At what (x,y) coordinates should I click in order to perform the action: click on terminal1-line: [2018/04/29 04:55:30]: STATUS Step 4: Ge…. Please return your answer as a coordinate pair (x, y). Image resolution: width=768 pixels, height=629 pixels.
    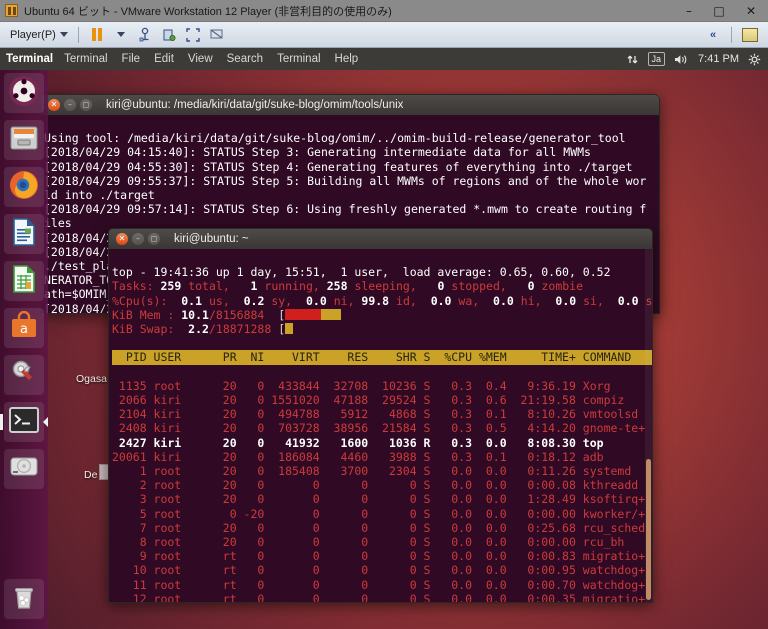
    Looking at the image, I should click on (338, 166).